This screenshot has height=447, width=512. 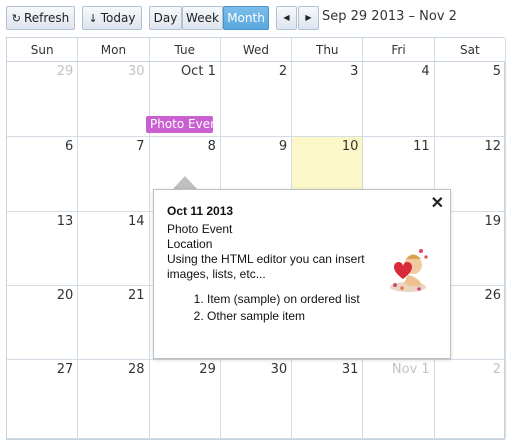 I want to click on day-number: 3, so click(x=354, y=71).